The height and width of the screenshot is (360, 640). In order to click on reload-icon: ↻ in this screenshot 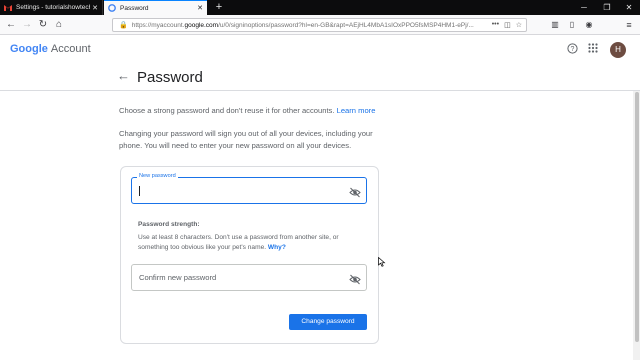, I will do `click(43, 25)`.